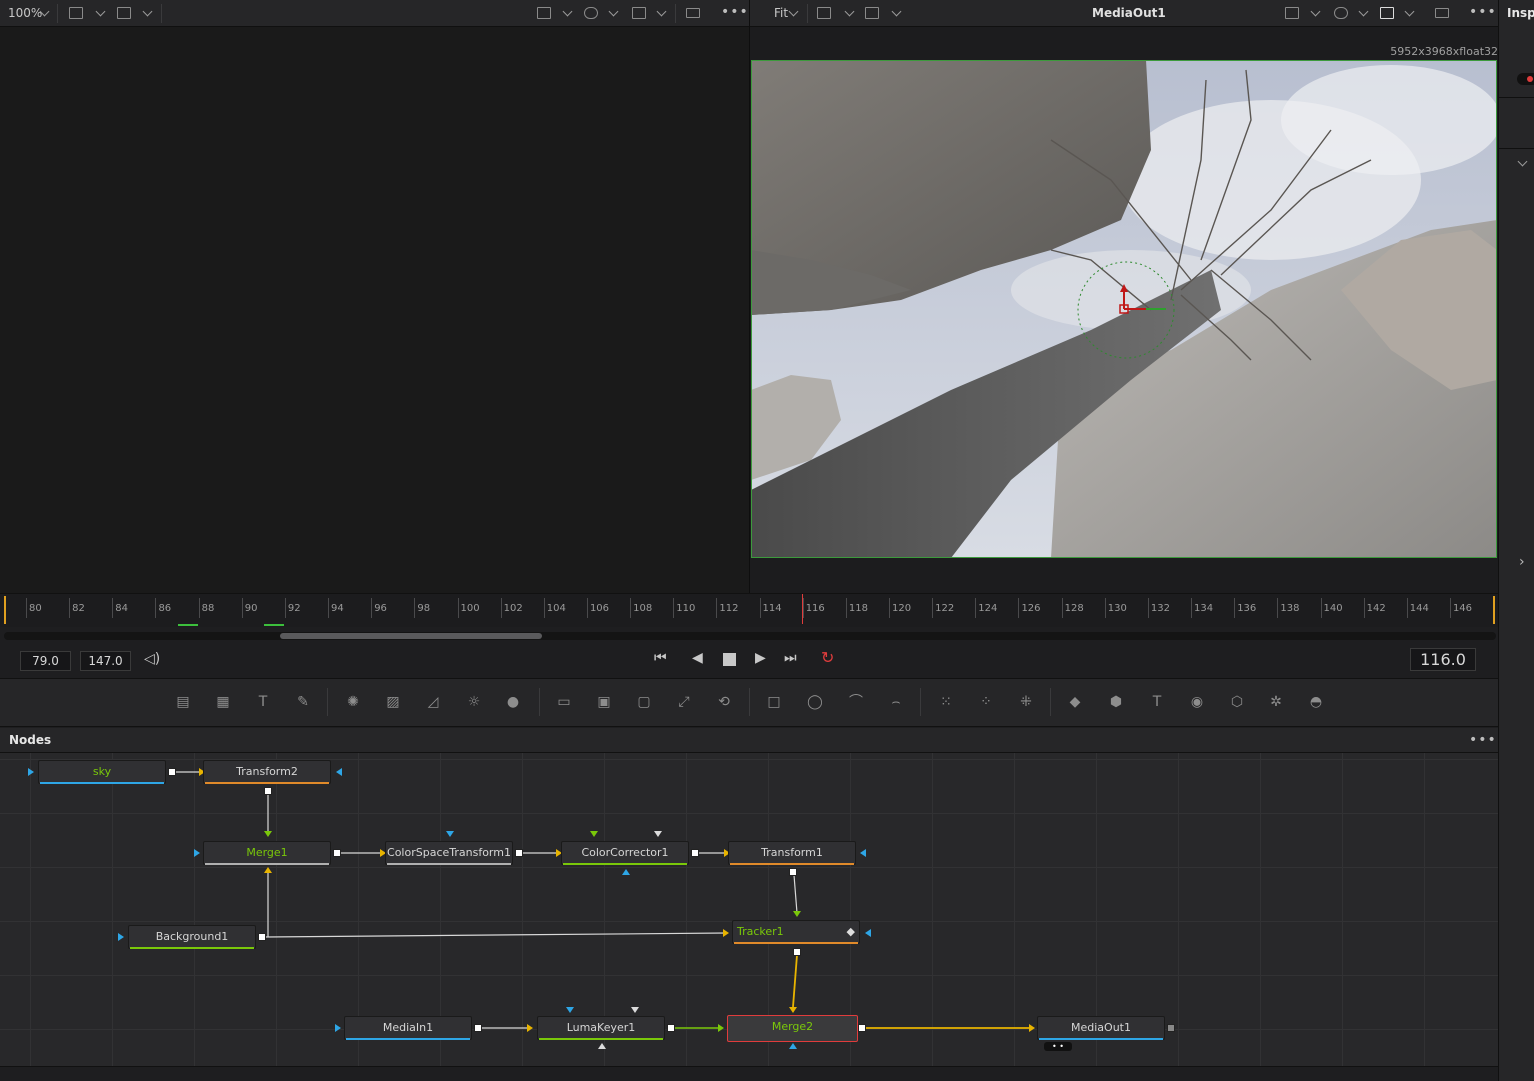 The width and height of the screenshot is (1534, 1081). I want to click on paint-icon: ✎, so click(303, 702).